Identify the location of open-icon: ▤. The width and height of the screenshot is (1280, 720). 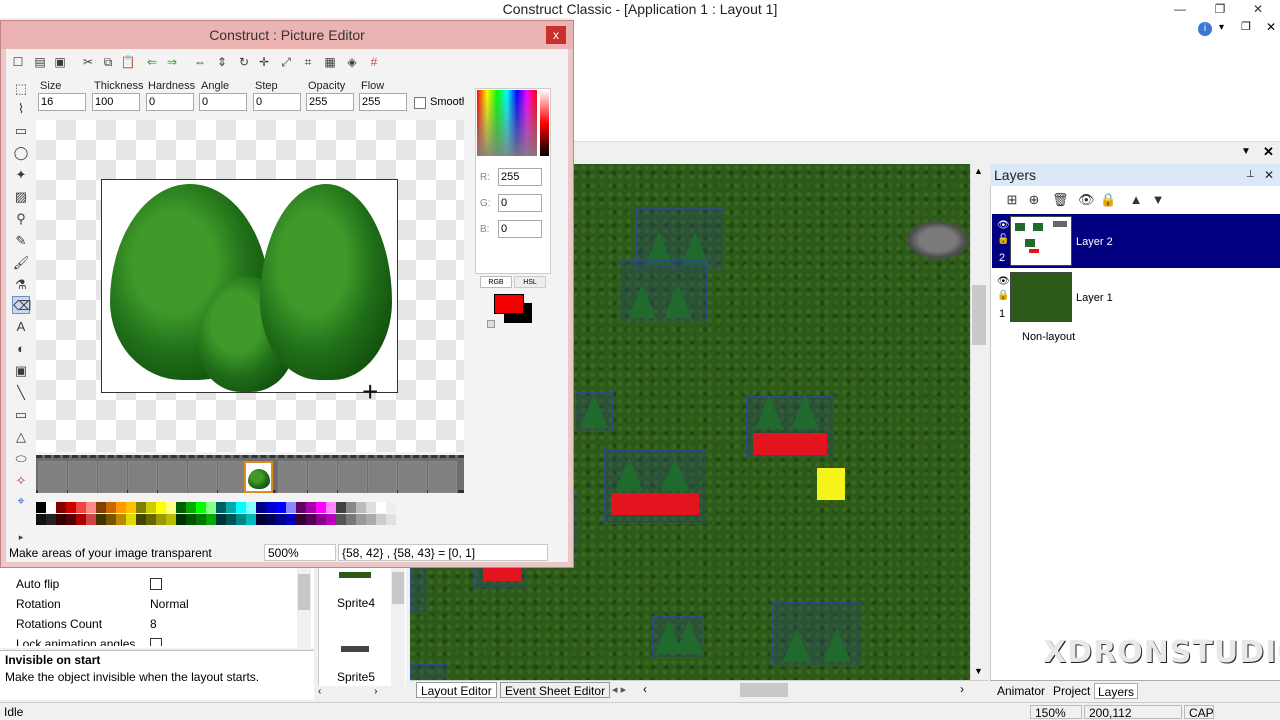
(40, 62).